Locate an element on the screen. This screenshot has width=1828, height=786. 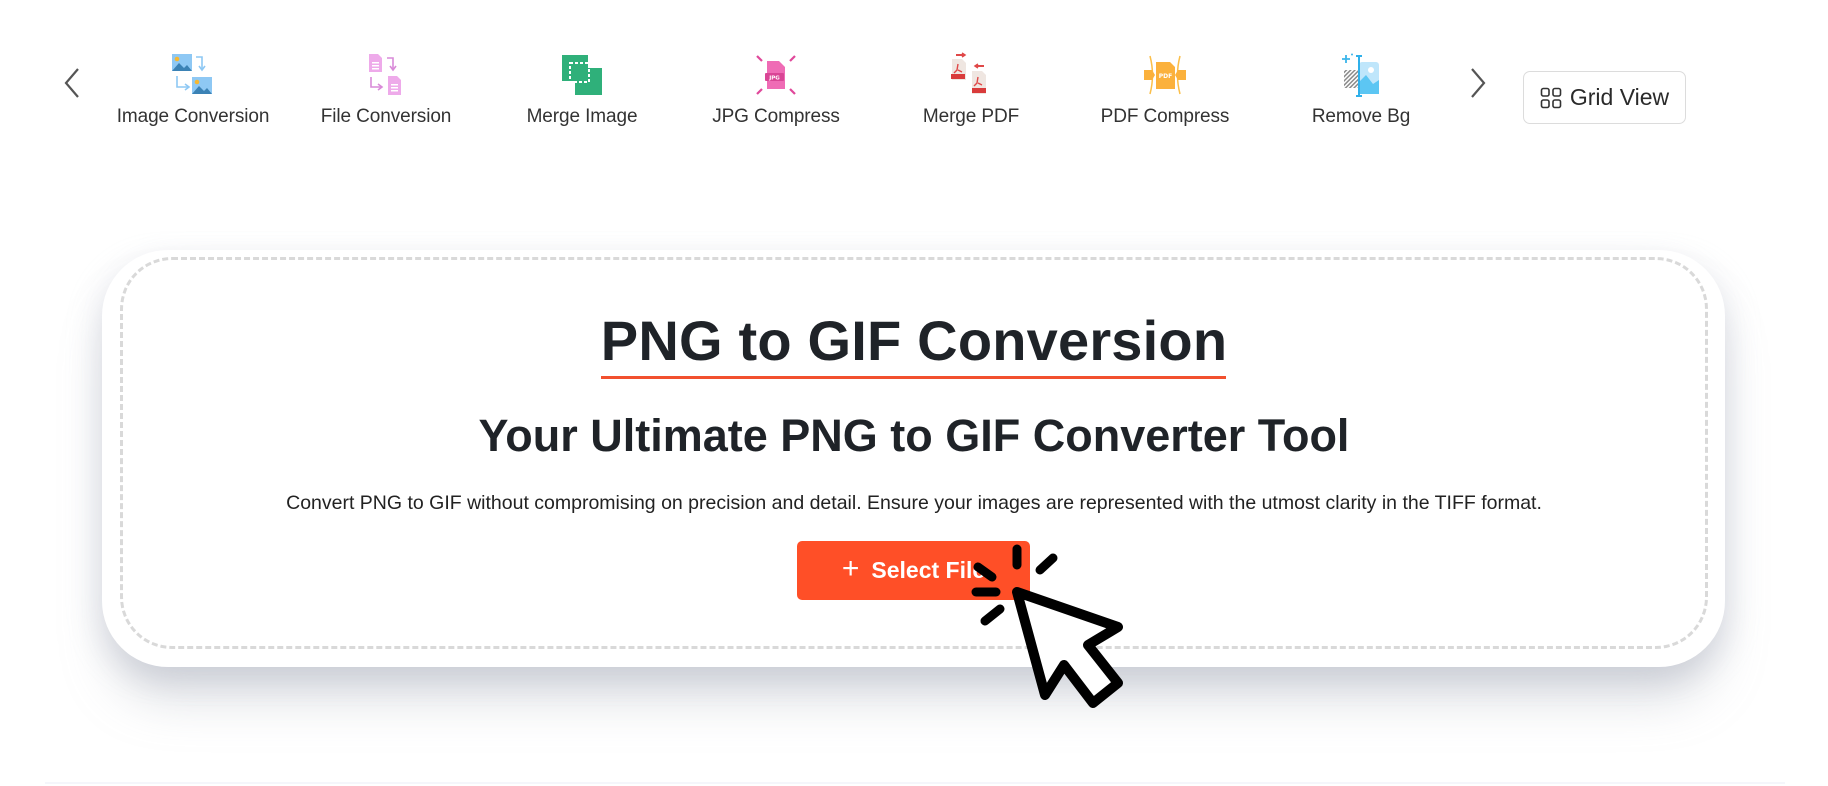
grid-icon is located at coordinates (1551, 97).